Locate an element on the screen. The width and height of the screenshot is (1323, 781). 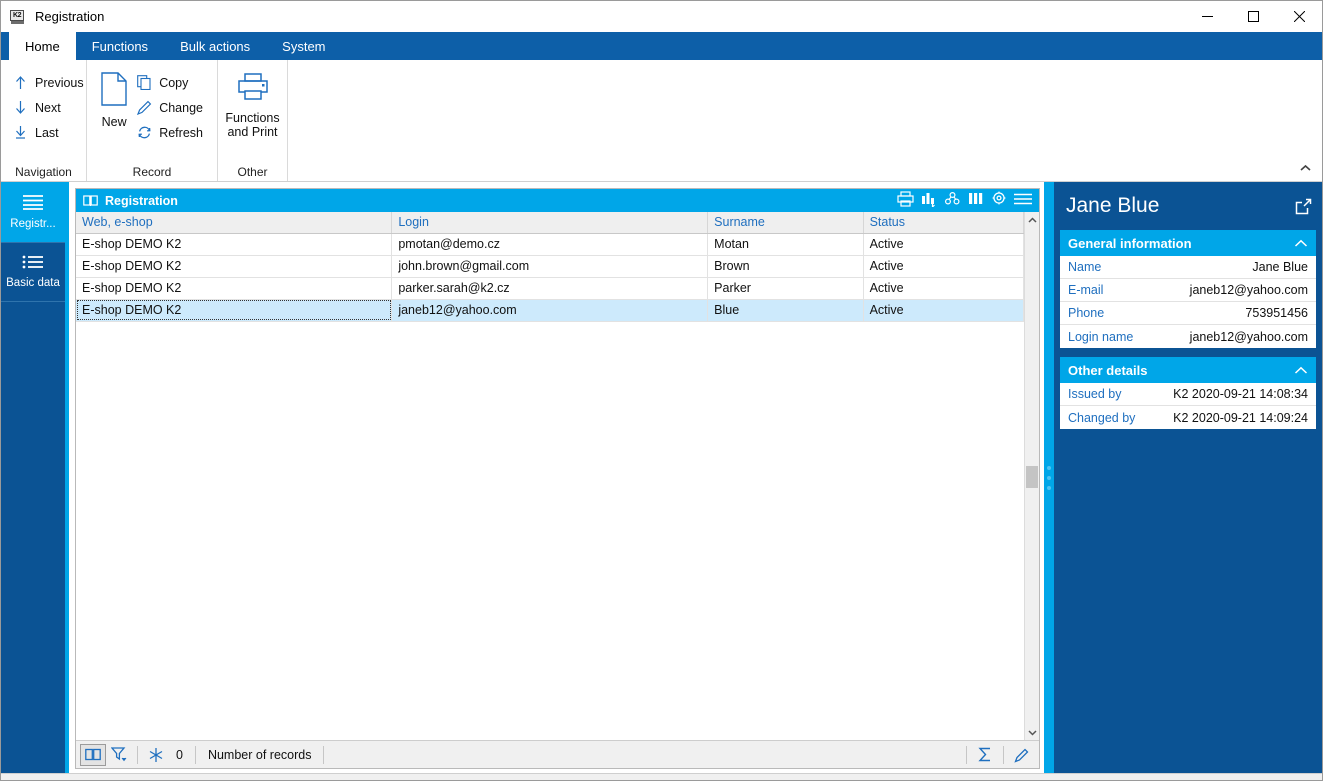
cell-surname: Blue is located at coordinates (785, 310).